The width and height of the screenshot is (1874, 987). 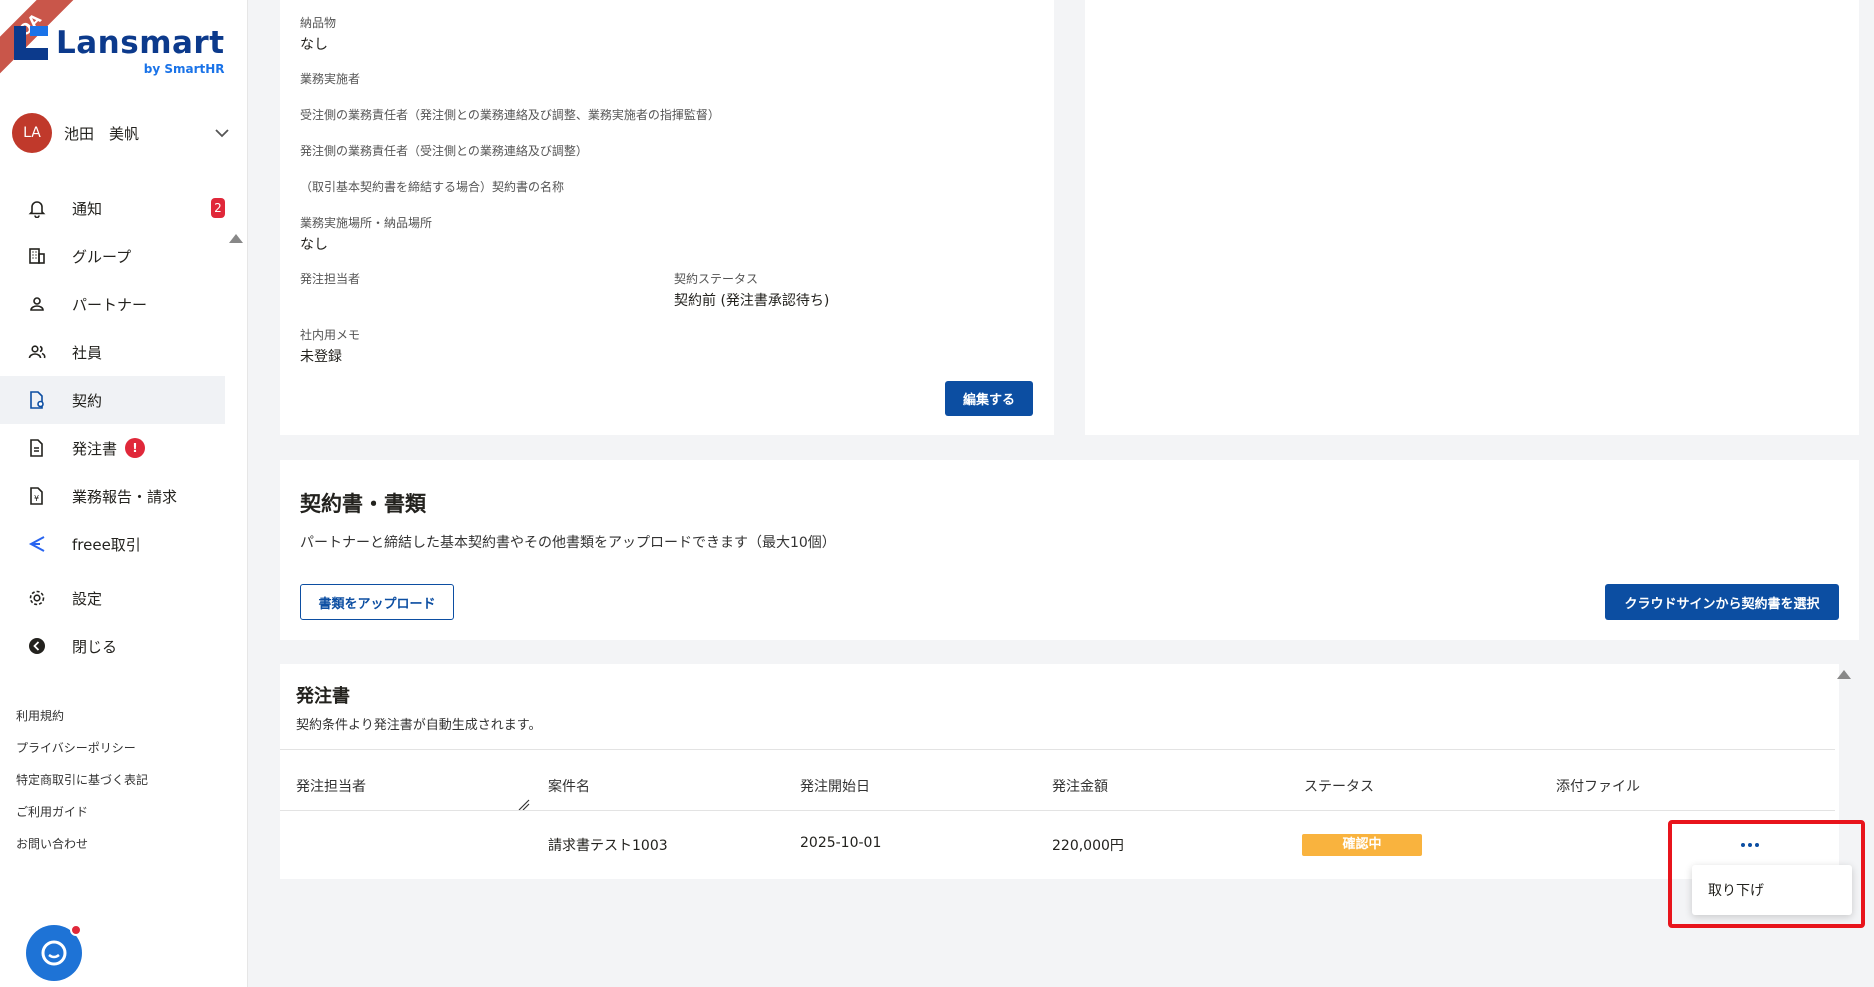 What do you see at coordinates (314, 45) in the screenshot?
I see `deliverables-value: なし` at bounding box center [314, 45].